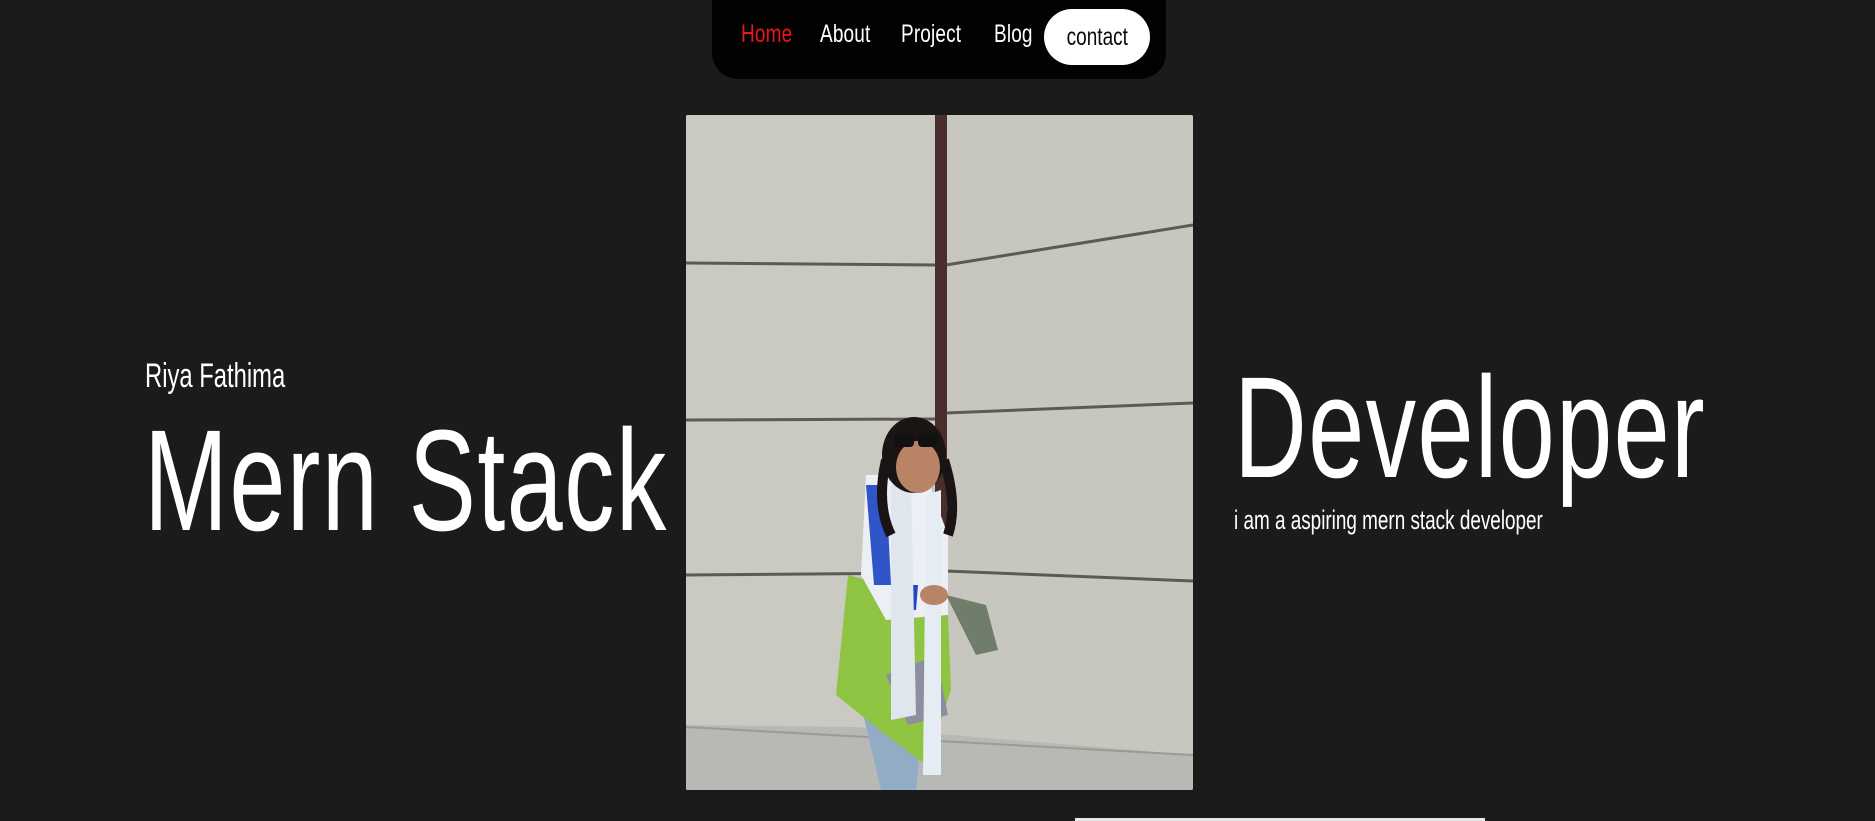 The height and width of the screenshot is (821, 1875). I want to click on nav-link-about: About, so click(845, 34).